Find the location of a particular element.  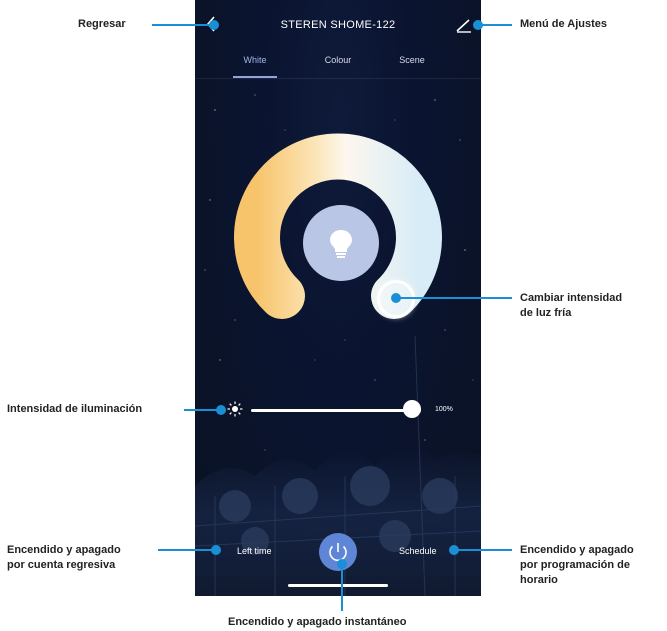

annotation-schedule-line3: horario is located at coordinates (539, 580).